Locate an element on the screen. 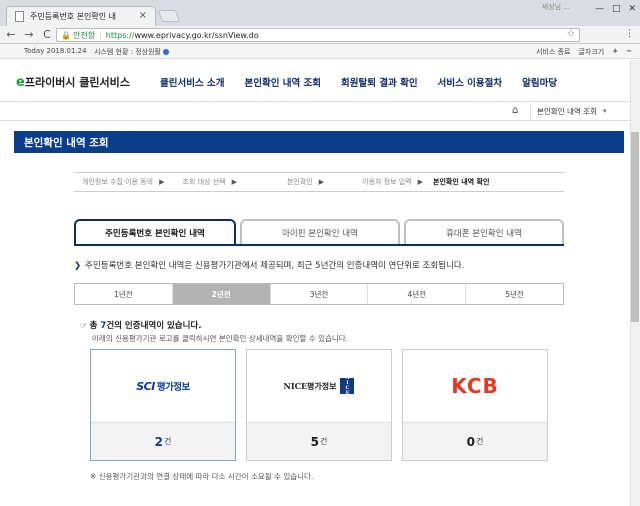  maximize-icon: □ is located at coordinates (616, 9).